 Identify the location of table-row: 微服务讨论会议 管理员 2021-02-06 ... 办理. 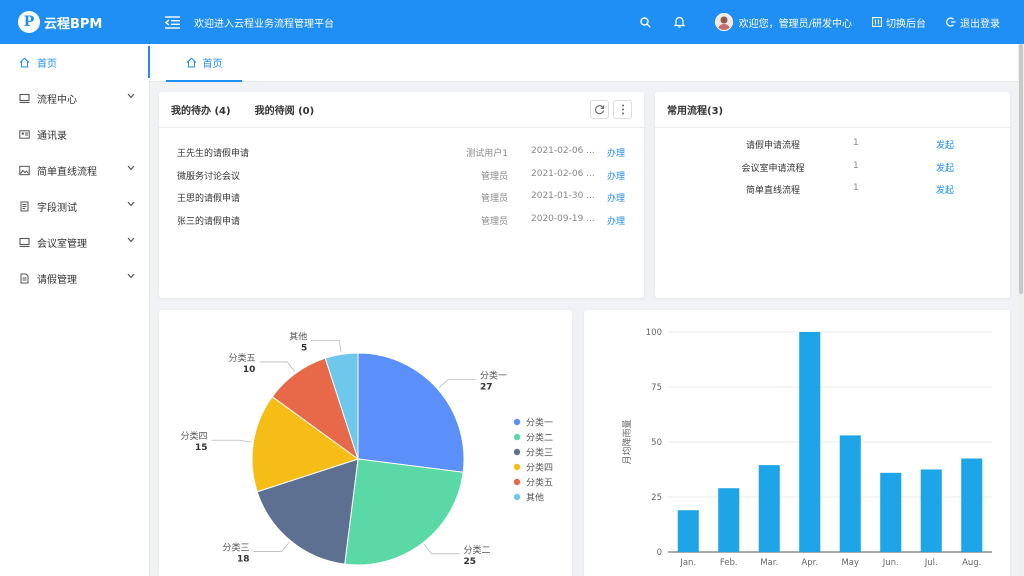
(401, 175).